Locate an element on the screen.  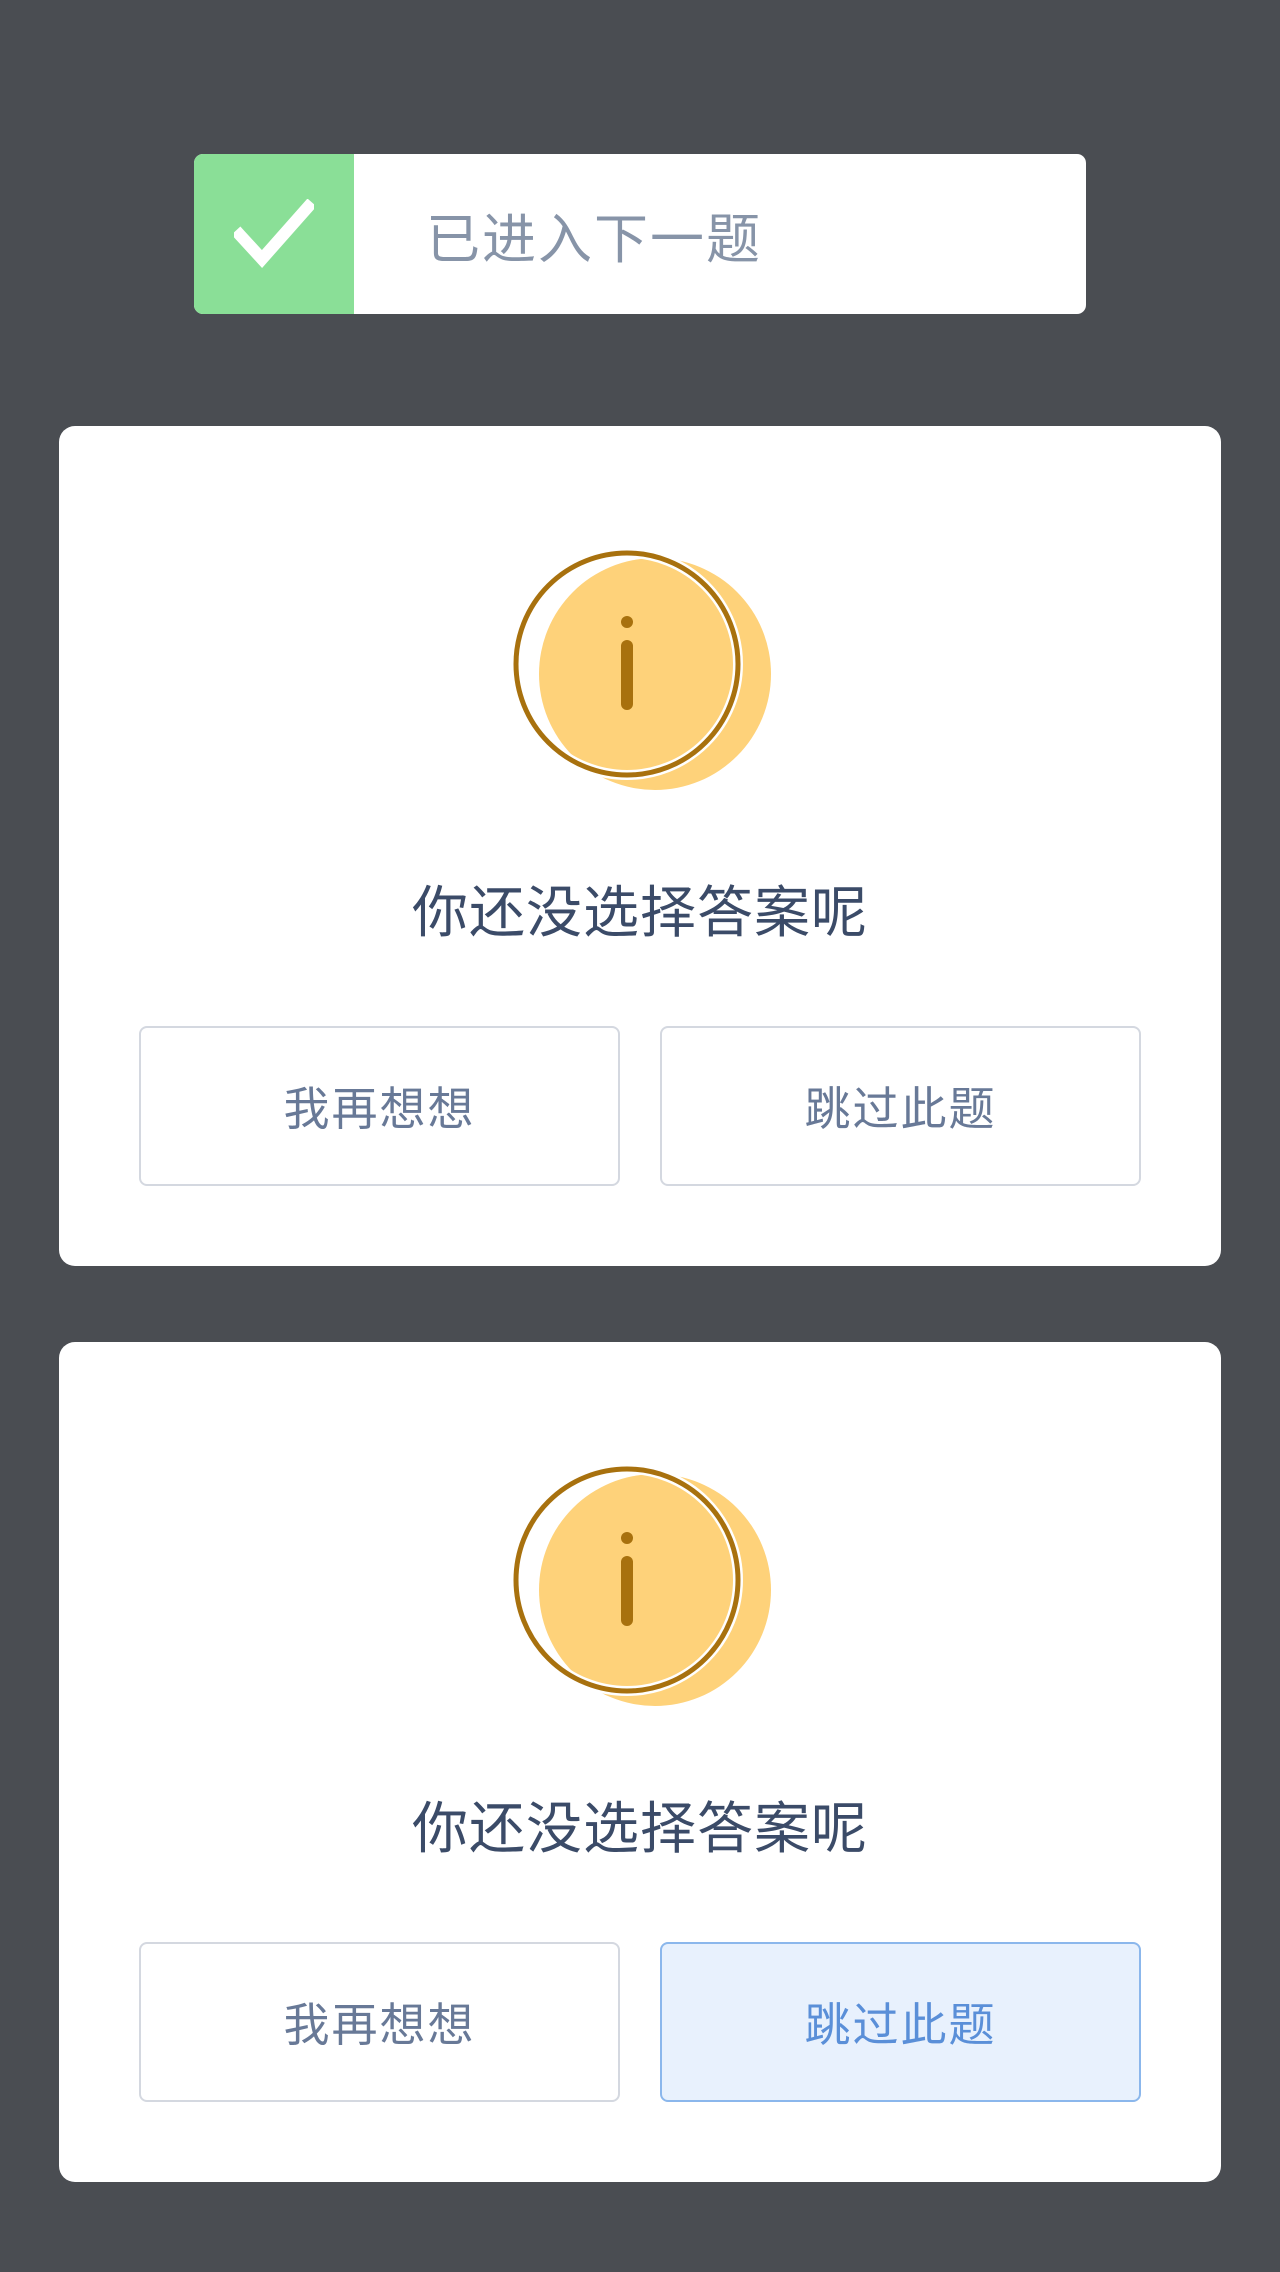
toast-message: 已进入下一题 is located at coordinates (594, 239).